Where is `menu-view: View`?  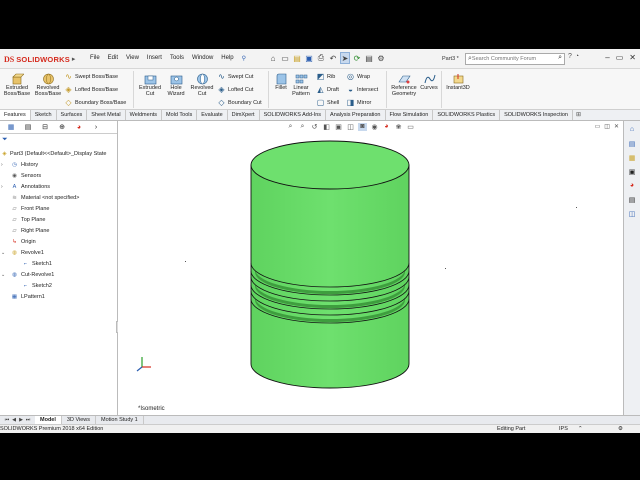
menu-view: View is located at coordinates (132, 58).